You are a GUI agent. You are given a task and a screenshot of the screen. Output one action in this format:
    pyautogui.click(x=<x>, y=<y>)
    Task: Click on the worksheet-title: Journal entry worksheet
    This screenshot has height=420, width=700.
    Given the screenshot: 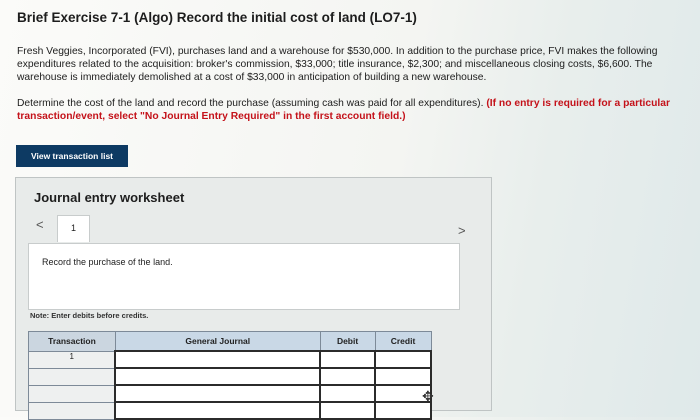 What is the action you would take?
    pyautogui.click(x=109, y=197)
    